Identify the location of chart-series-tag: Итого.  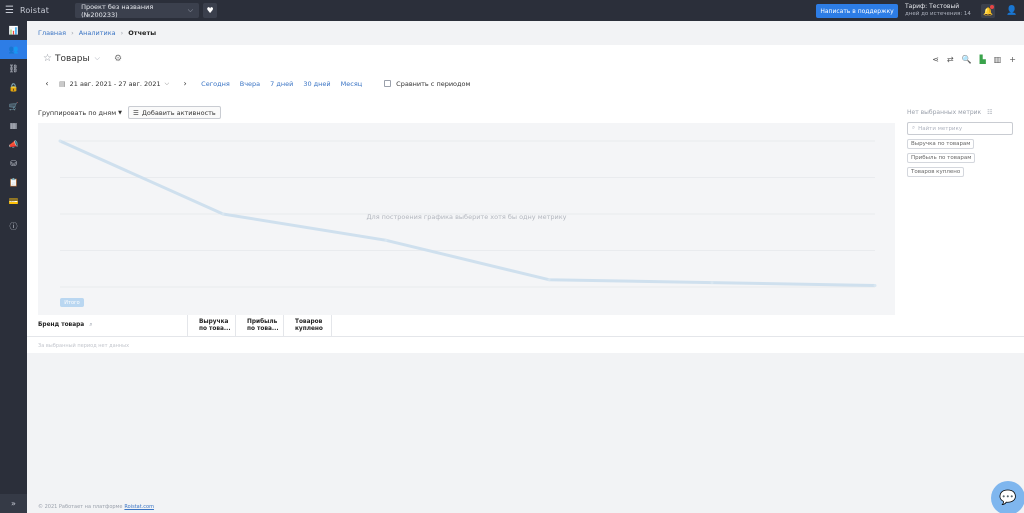
(72, 302).